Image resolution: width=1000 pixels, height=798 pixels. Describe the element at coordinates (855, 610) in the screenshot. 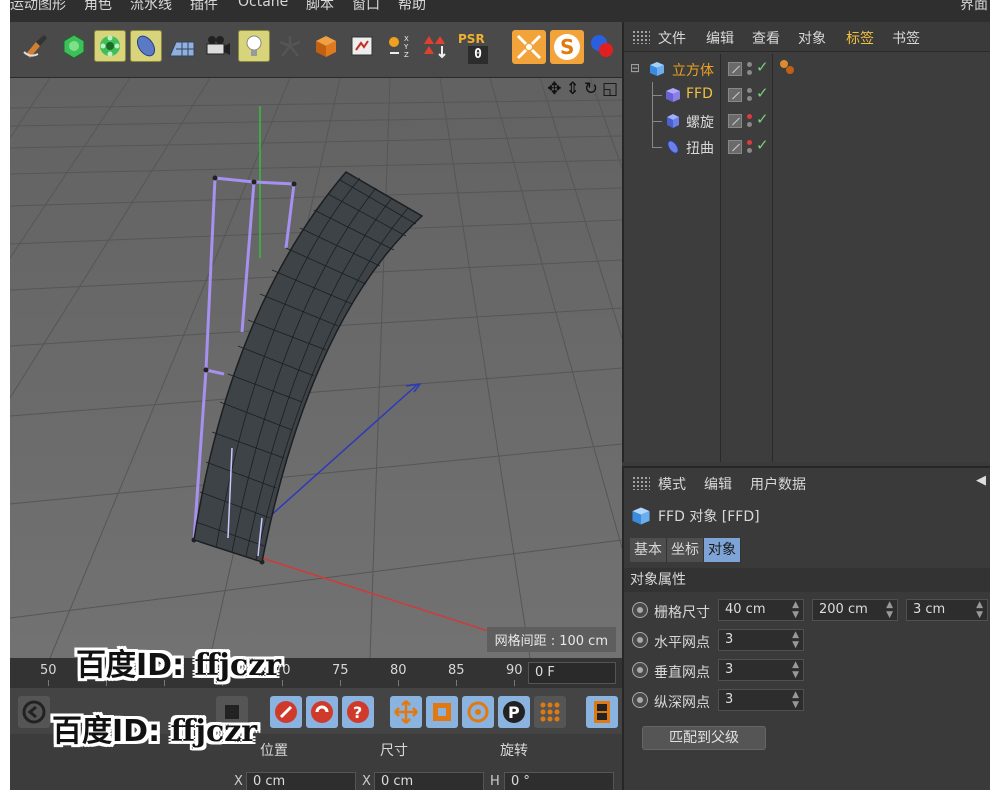

I see `grid-size-y-field: 200 cm ▲ ▼` at that location.